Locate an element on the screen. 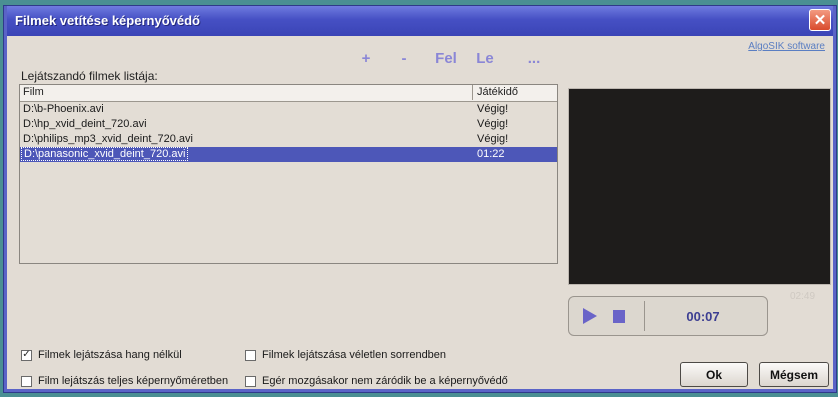  mute-option: ✓ Filmek lejátszása hang nélkül is located at coordinates (101, 355).